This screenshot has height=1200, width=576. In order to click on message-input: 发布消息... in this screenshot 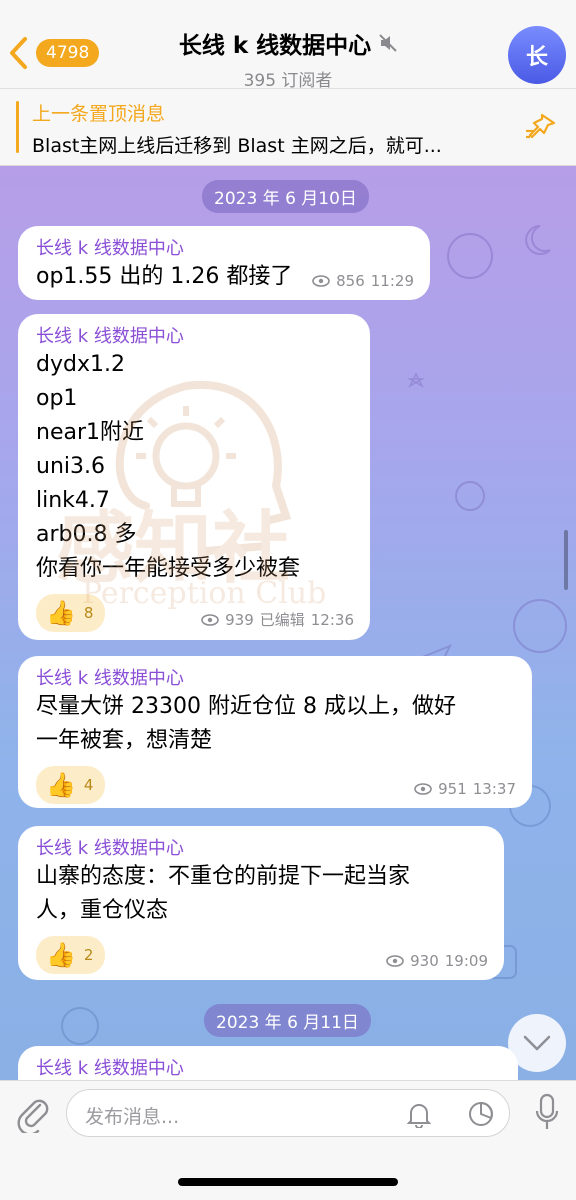, I will do `click(288, 1113)`.